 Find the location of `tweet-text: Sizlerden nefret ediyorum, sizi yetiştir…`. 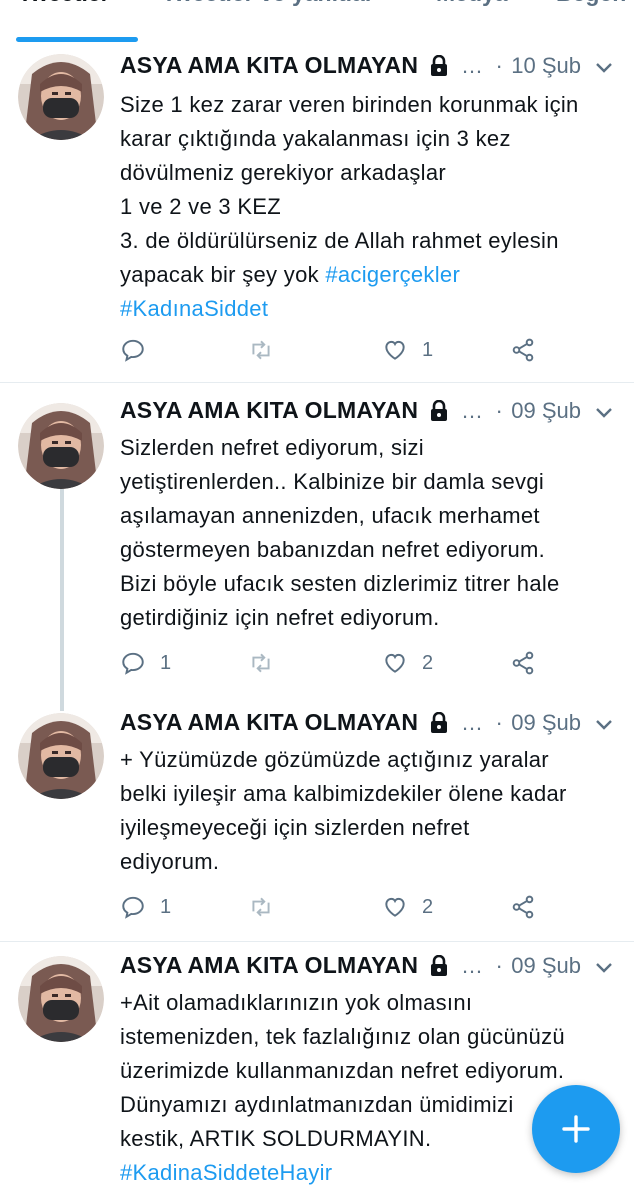

tweet-text: Sizlerden nefret ediyorum, sizi yetiştir… is located at coordinates (373, 533).